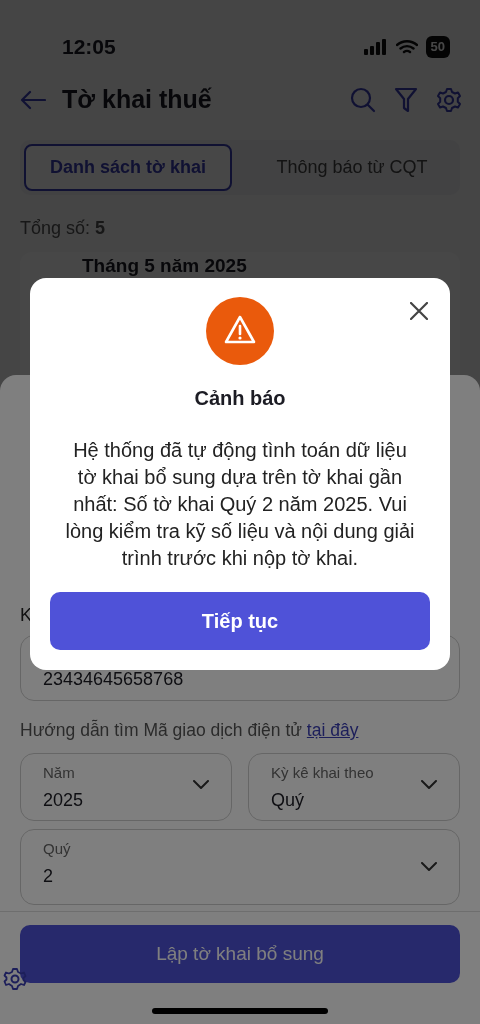 The image size is (480, 1024). What do you see at coordinates (63, 800) in the screenshot?
I see `field-value: 2025` at bounding box center [63, 800].